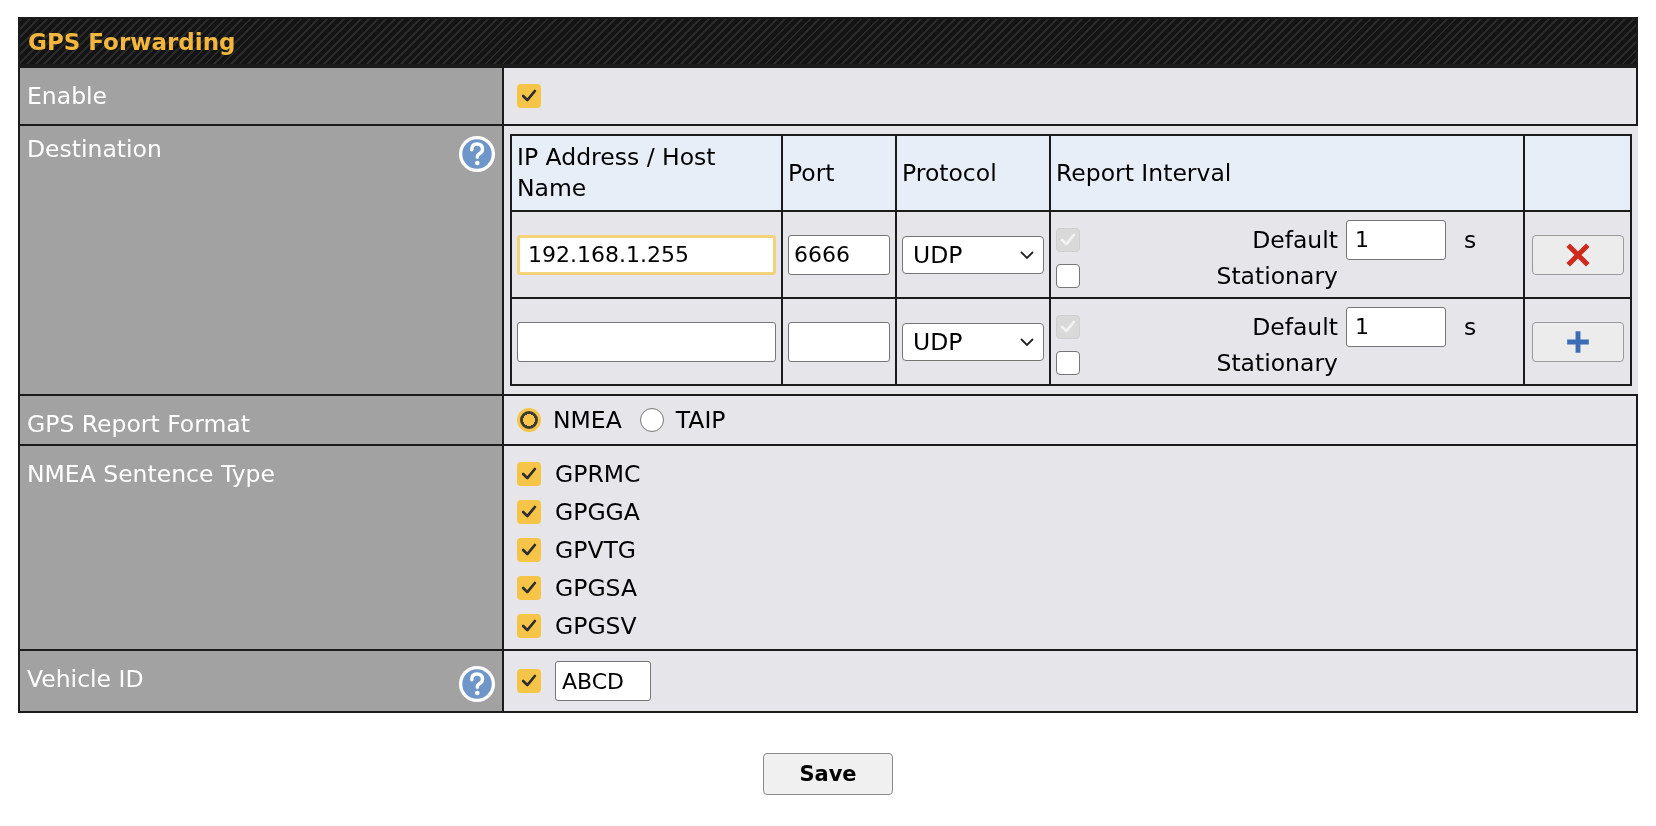  Describe the element at coordinates (646, 341) in the screenshot. I see `host-field` at that location.